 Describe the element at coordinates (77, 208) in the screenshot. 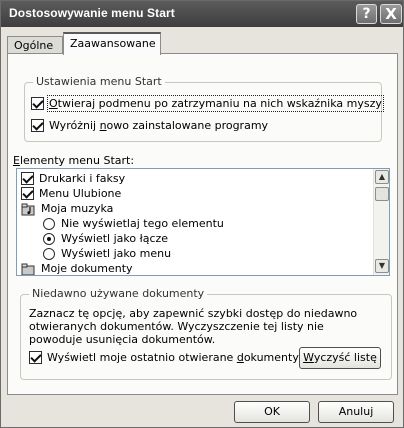

I see `my-music-label: Moja muzyka` at that location.